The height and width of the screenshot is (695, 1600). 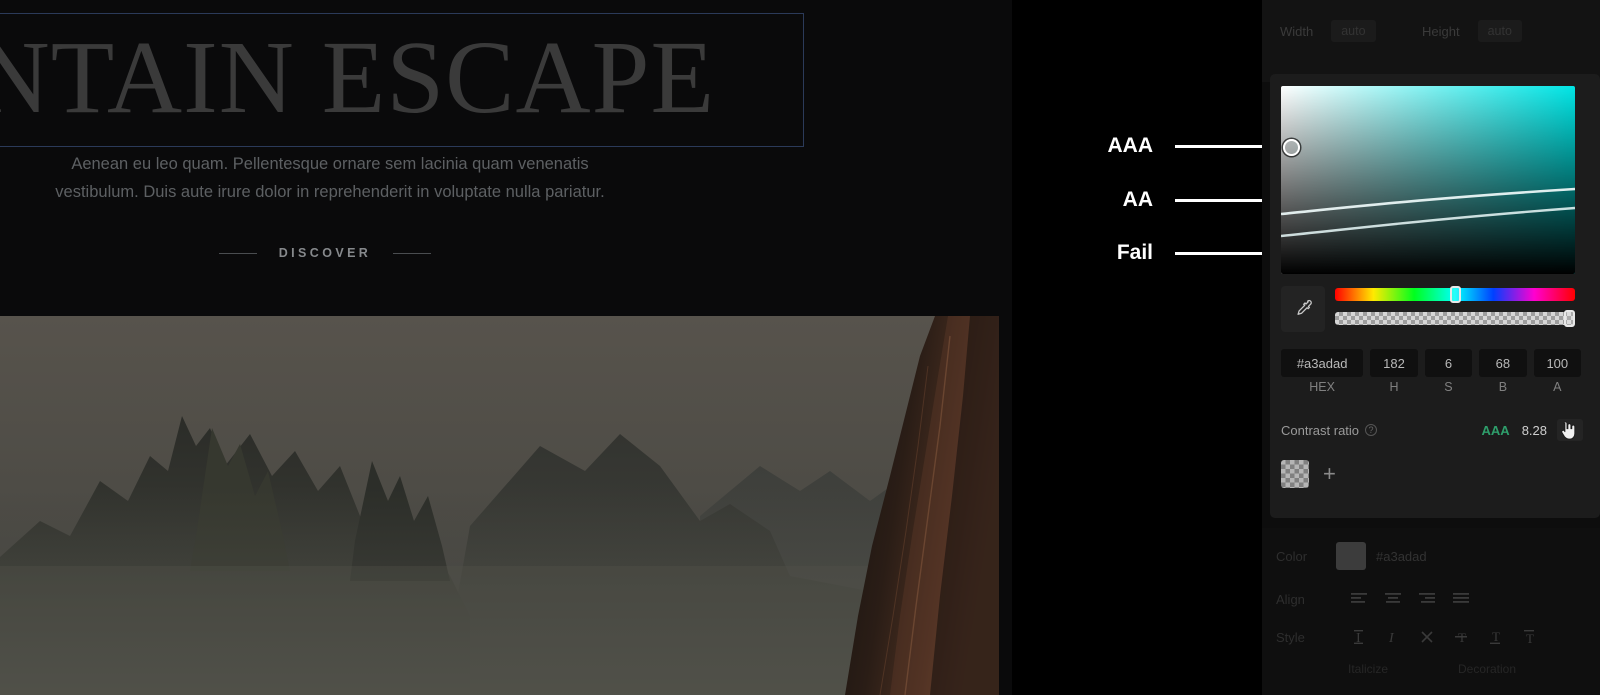 I want to click on hue-slider-thumb, so click(x=1455, y=294).